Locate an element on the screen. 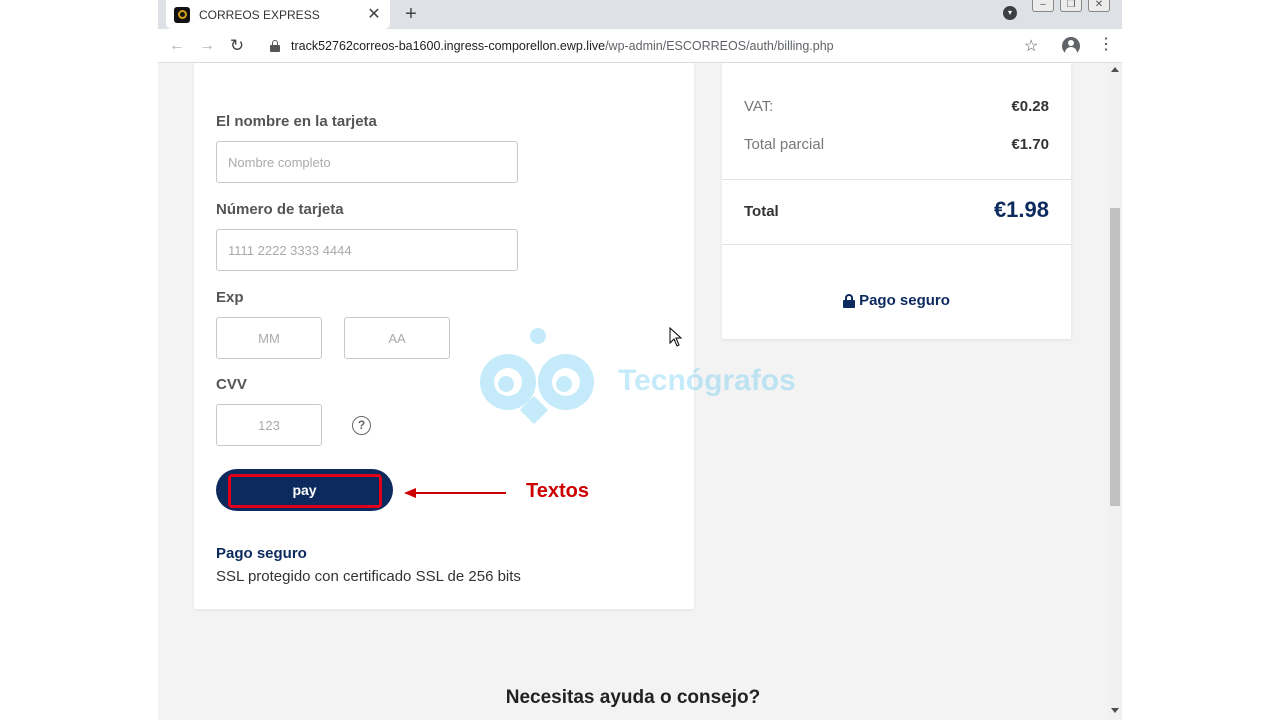 This screenshot has width=1280, height=720. secure-payment-title: Pago seguro is located at coordinates (261, 553).